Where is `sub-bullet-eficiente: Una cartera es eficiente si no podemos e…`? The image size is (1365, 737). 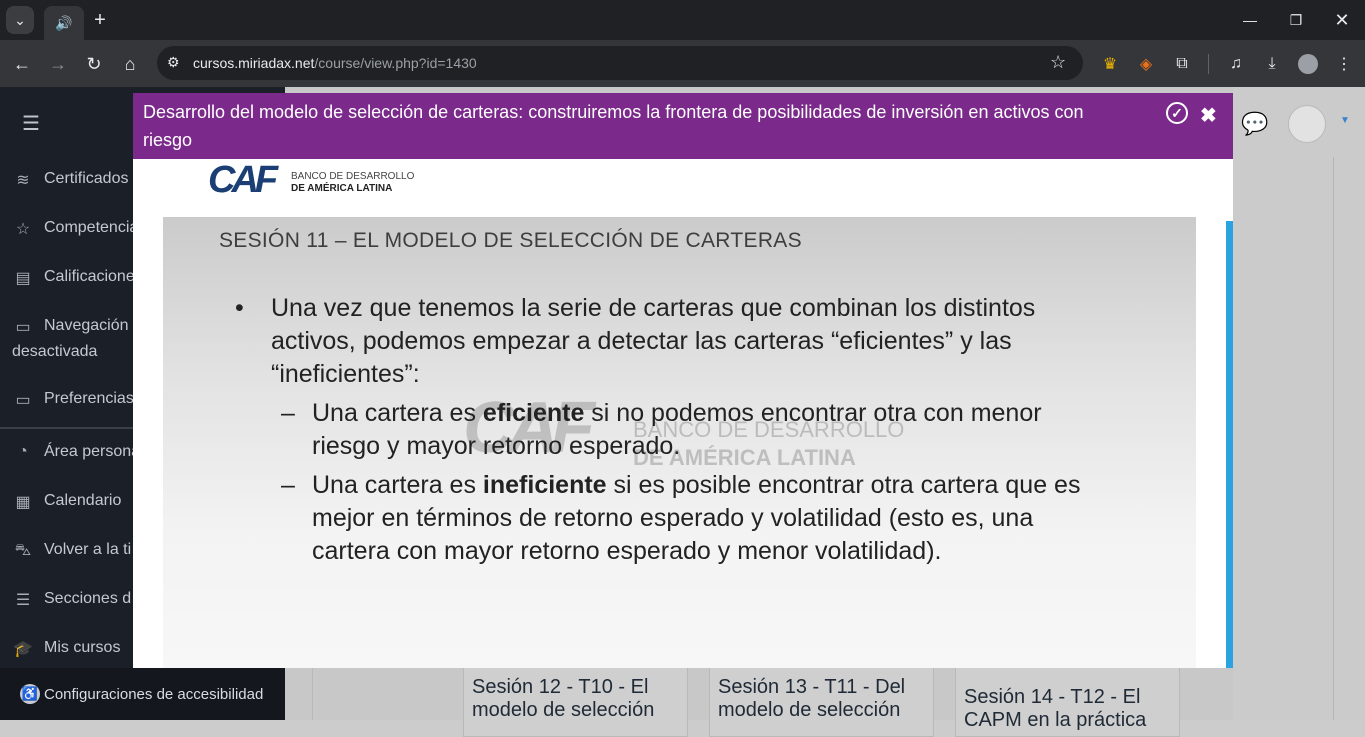 sub-bullet-eficiente: Una cartera es eficiente si no podemos e… is located at coordinates (697, 430).